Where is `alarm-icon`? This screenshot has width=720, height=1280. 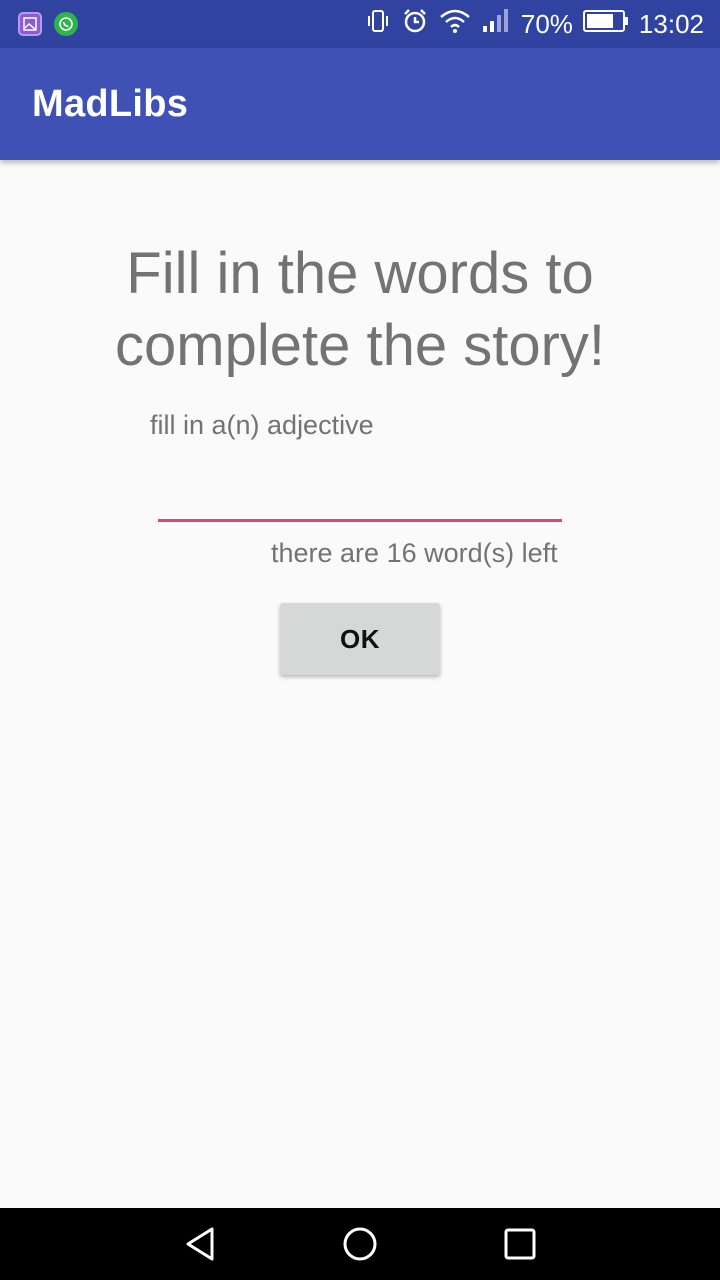
alarm-icon is located at coordinates (415, 24).